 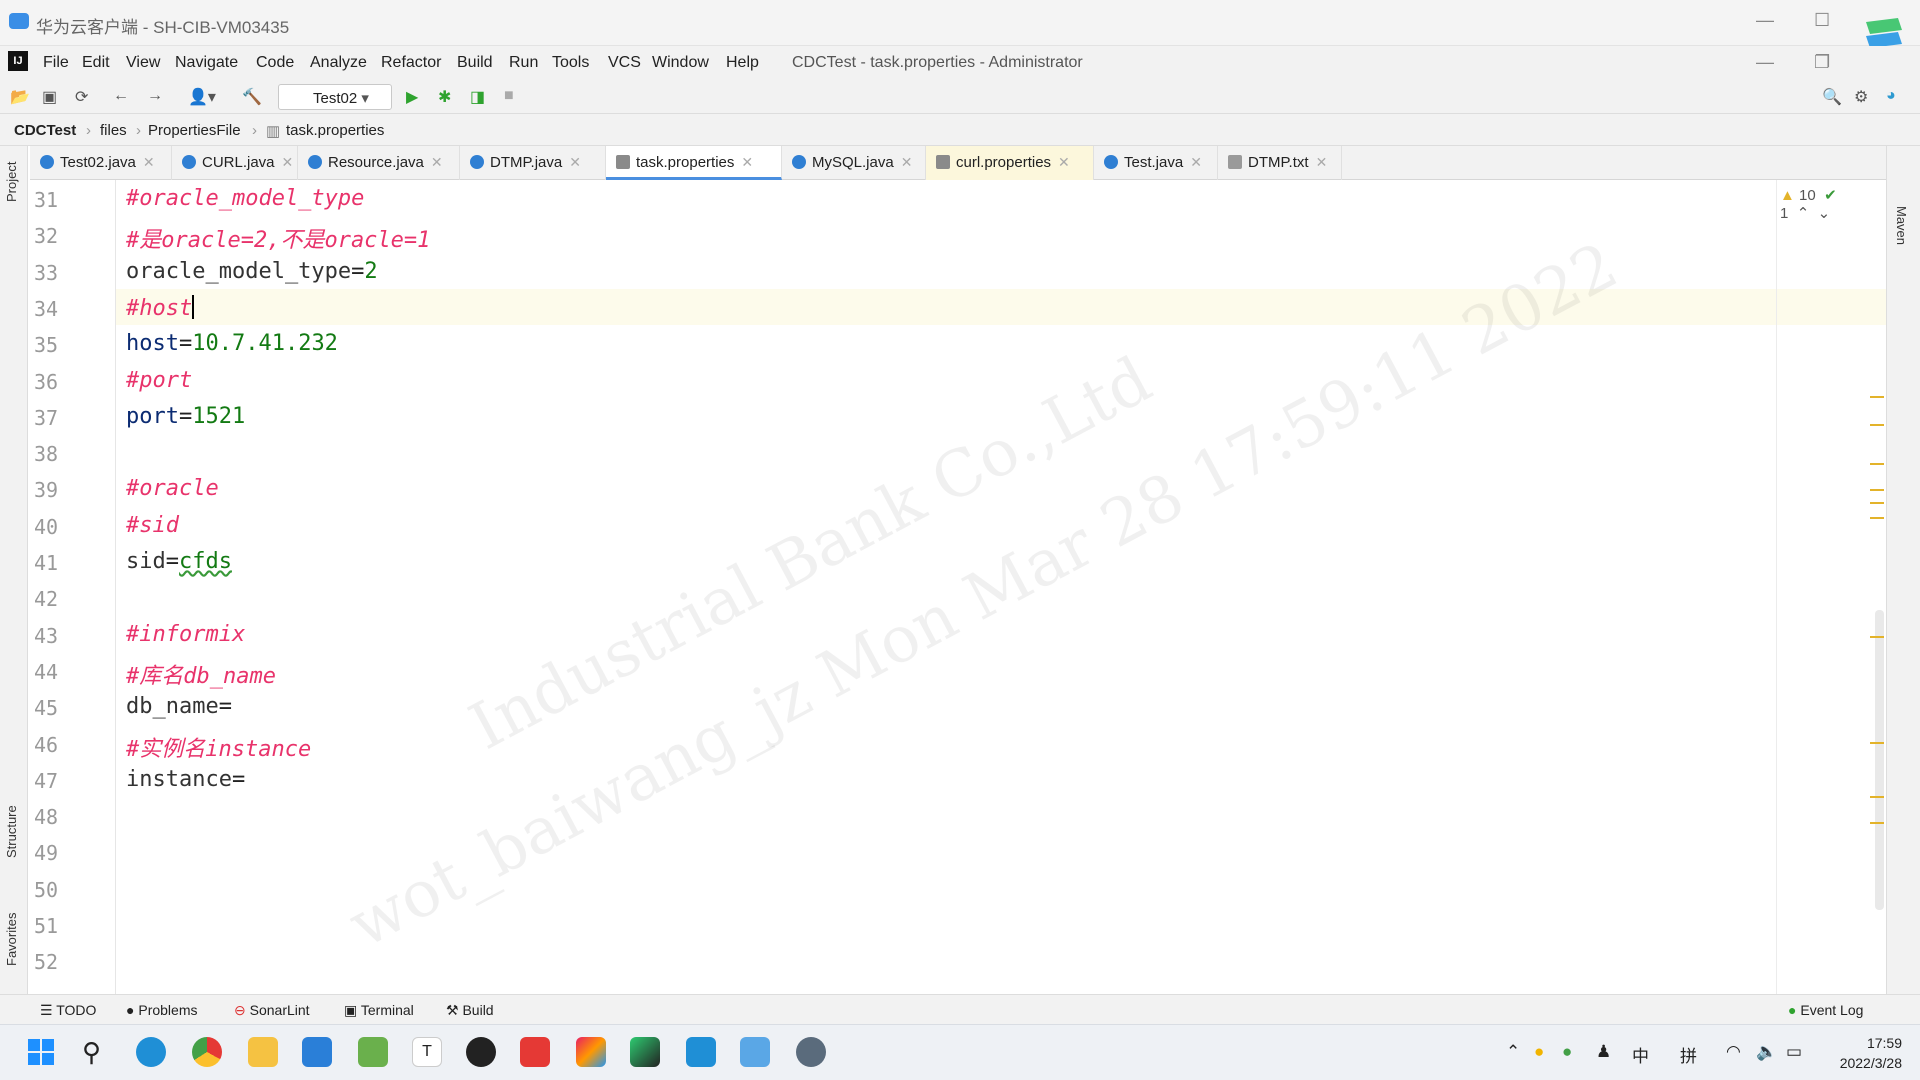 What do you see at coordinates (475, 63) in the screenshot?
I see `menu-build: Build` at bounding box center [475, 63].